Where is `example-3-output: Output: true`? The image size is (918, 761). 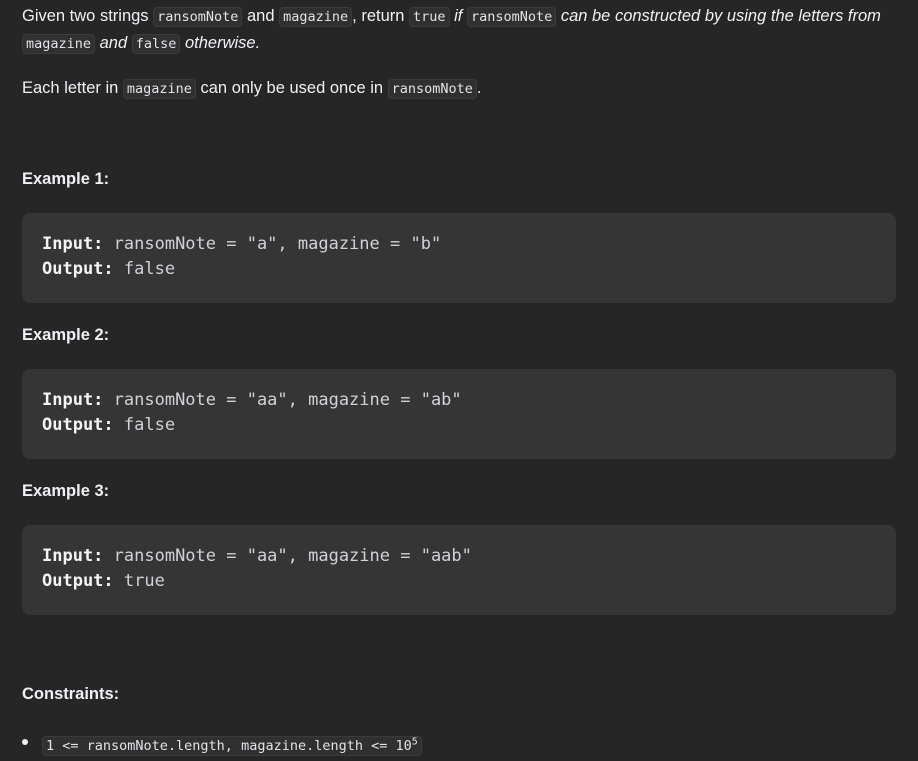 example-3-output: Output: true is located at coordinates (459, 581).